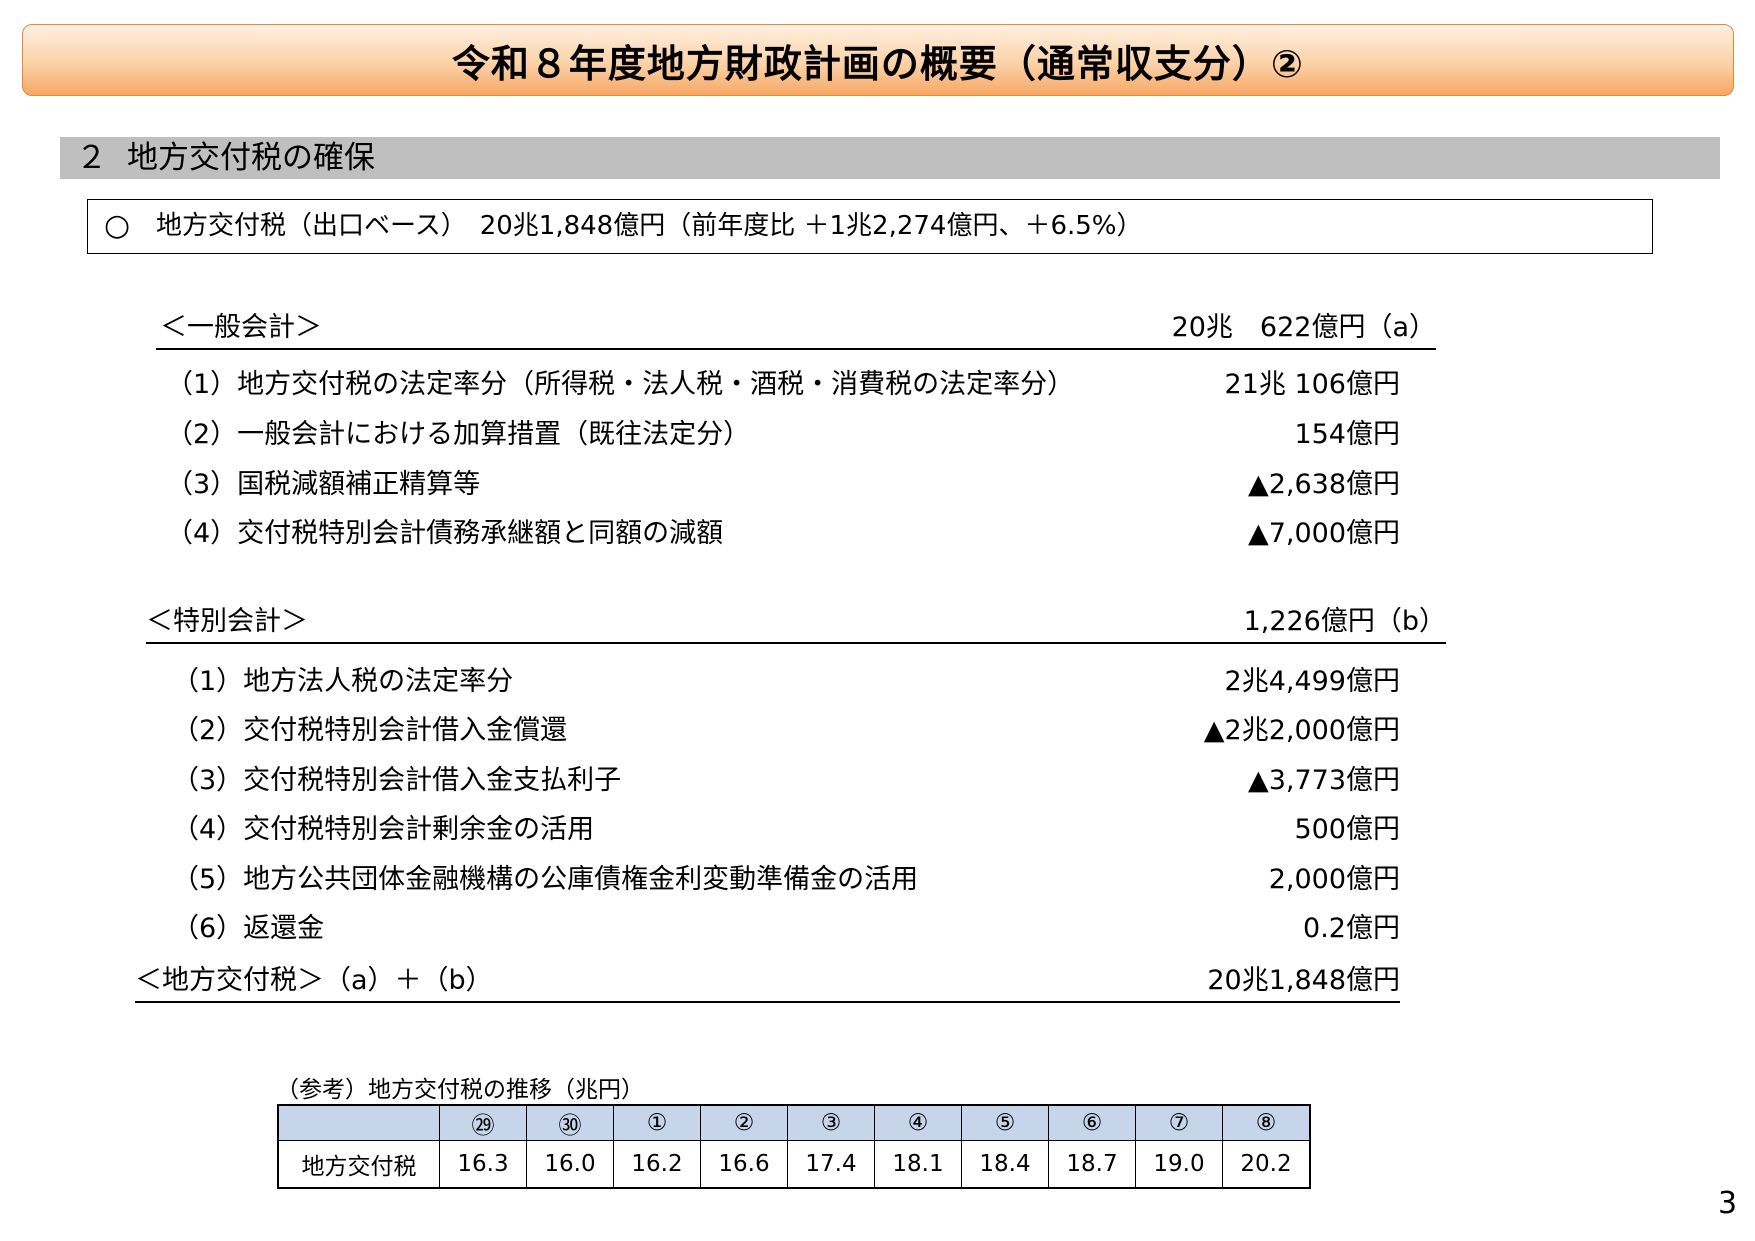  Describe the element at coordinates (227, 621) in the screenshot. I see `special-account-heading: ＜特別会計＞` at that location.